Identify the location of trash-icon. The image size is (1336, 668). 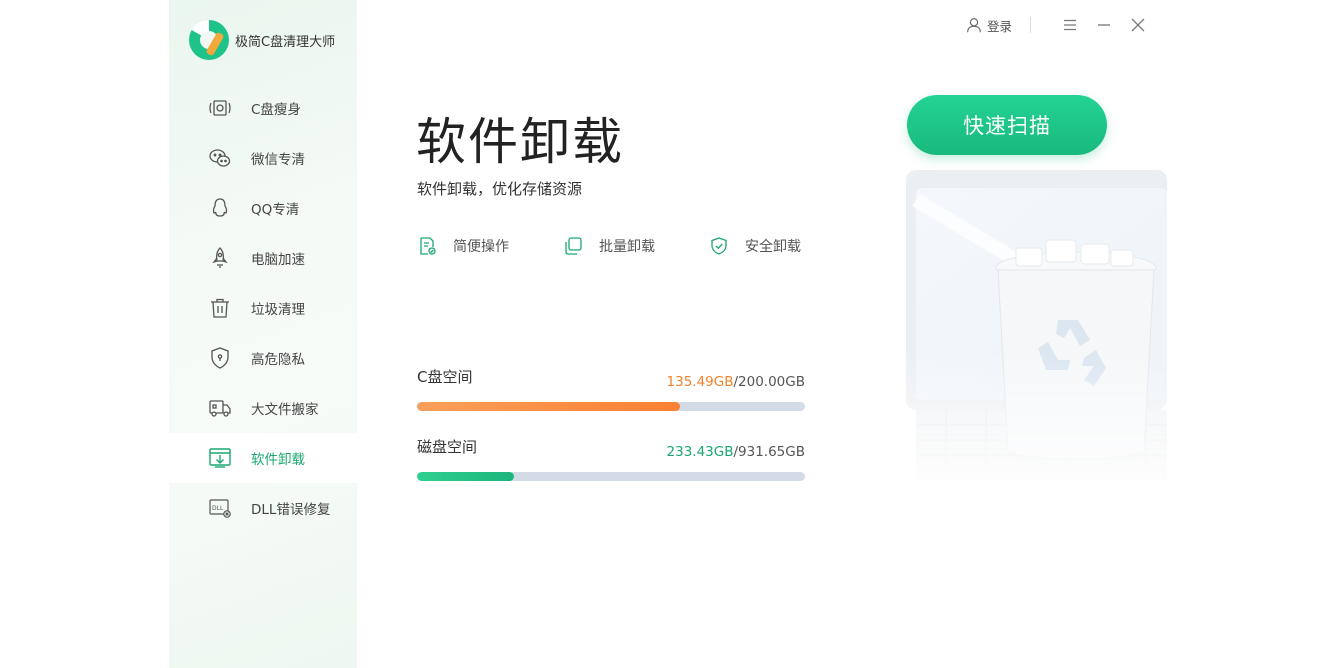
(220, 308).